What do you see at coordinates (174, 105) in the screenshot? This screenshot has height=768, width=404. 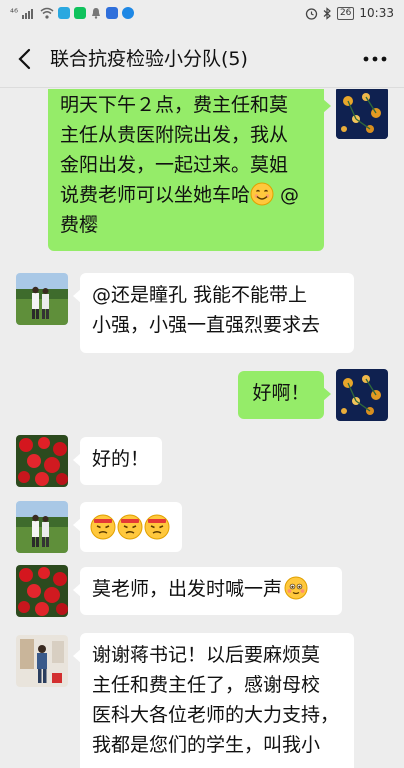 I see `message-line: 明天下午２点，费主任和莫` at bounding box center [174, 105].